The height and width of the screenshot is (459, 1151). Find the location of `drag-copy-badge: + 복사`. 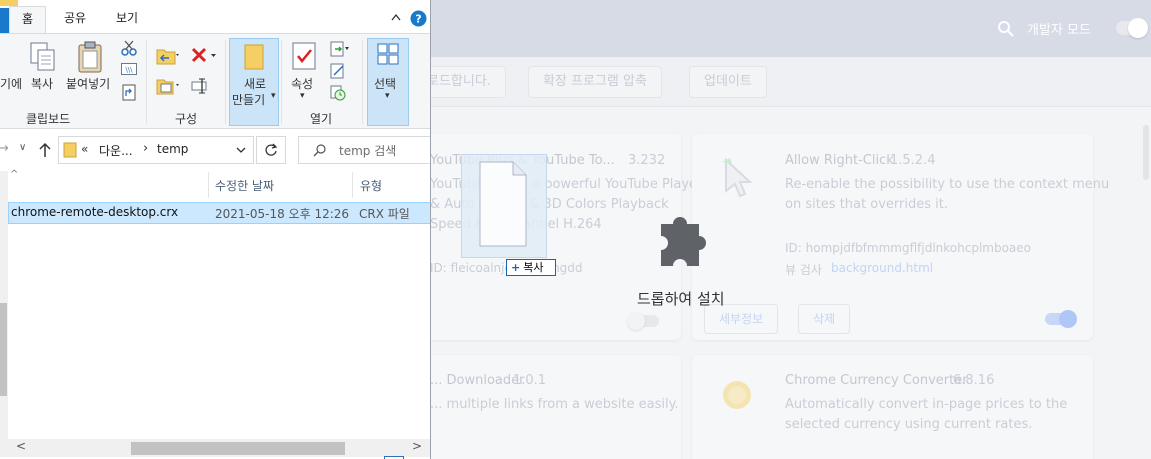

drag-copy-badge: + 복사 is located at coordinates (531, 267).